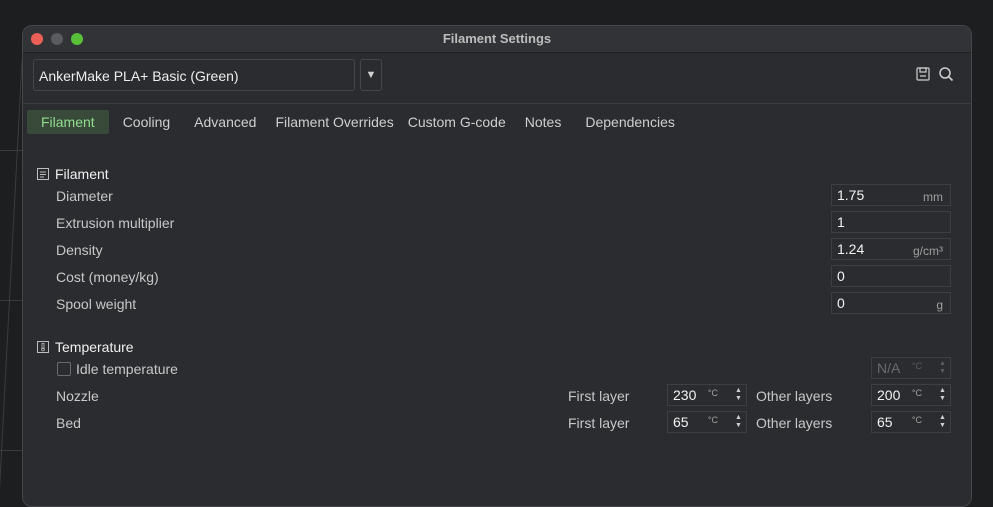  I want to click on field-value: 1.24, so click(851, 249).